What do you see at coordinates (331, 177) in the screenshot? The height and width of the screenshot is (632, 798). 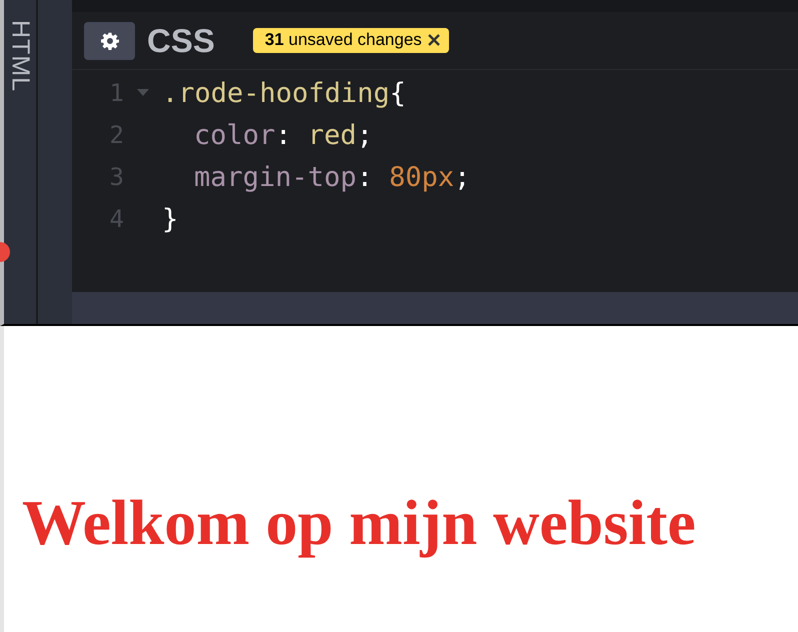 I see `code-line: margin-top: 80px;` at bounding box center [331, 177].